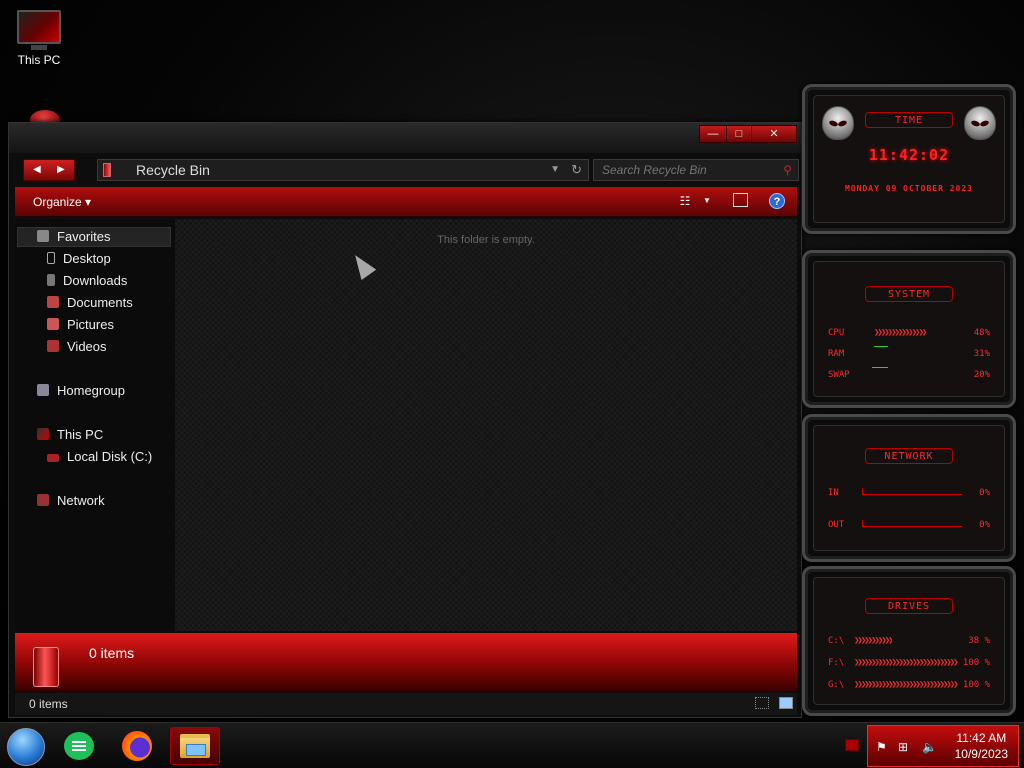  Describe the element at coordinates (486, 240) in the screenshot. I see `empty-folder-message: This folder is empty.` at that location.